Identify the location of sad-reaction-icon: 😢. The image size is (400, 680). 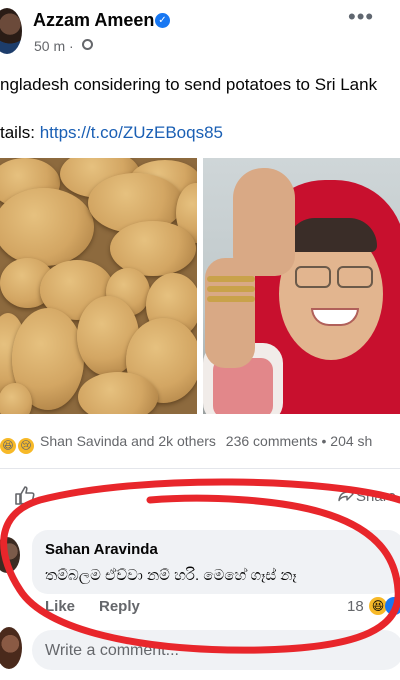
(26, 446).